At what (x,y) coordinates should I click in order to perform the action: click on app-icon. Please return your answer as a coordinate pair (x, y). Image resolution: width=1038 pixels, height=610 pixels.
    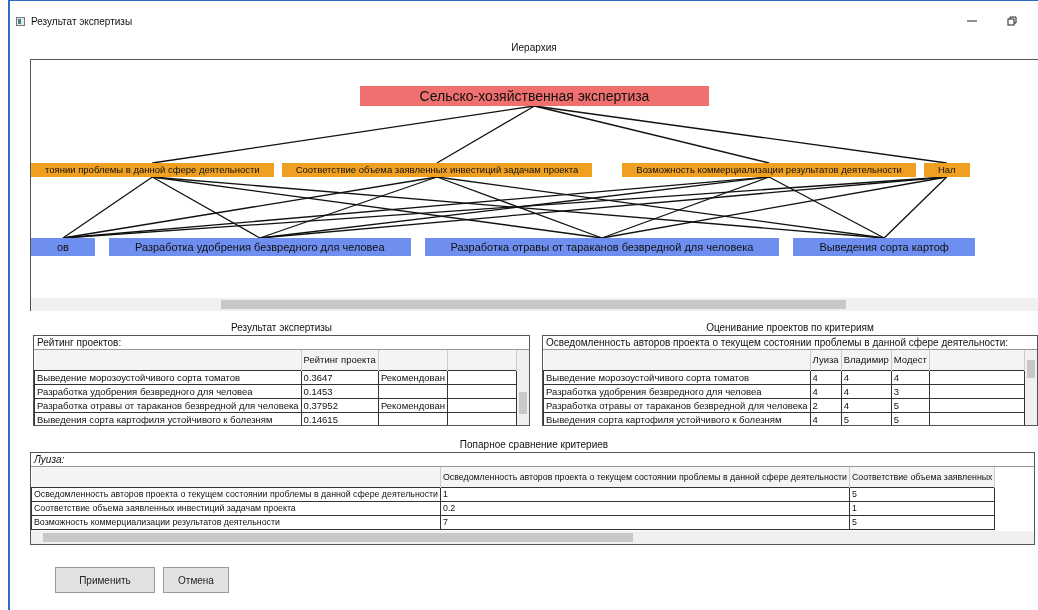
    Looking at the image, I should click on (20, 21).